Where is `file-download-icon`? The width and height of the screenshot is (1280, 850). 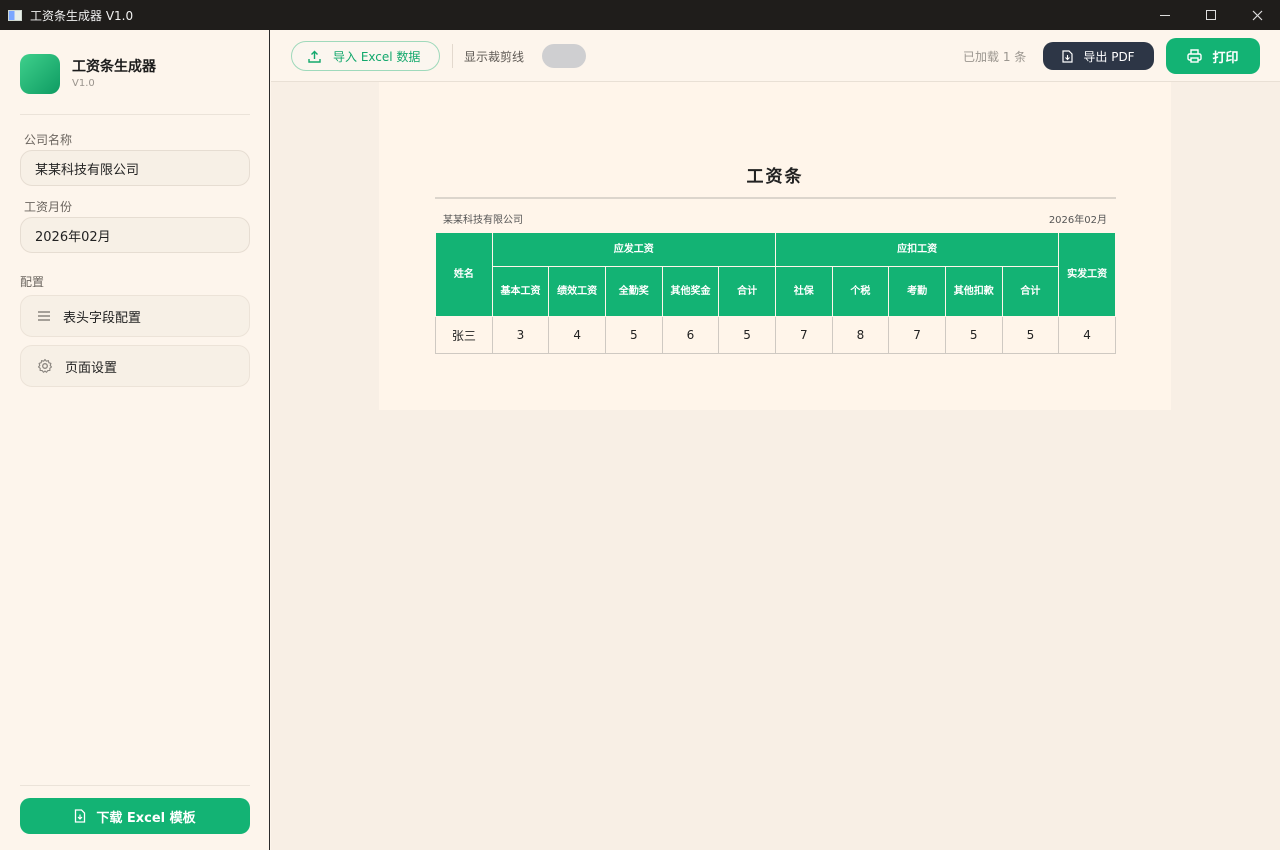
file-download-icon is located at coordinates (80, 816).